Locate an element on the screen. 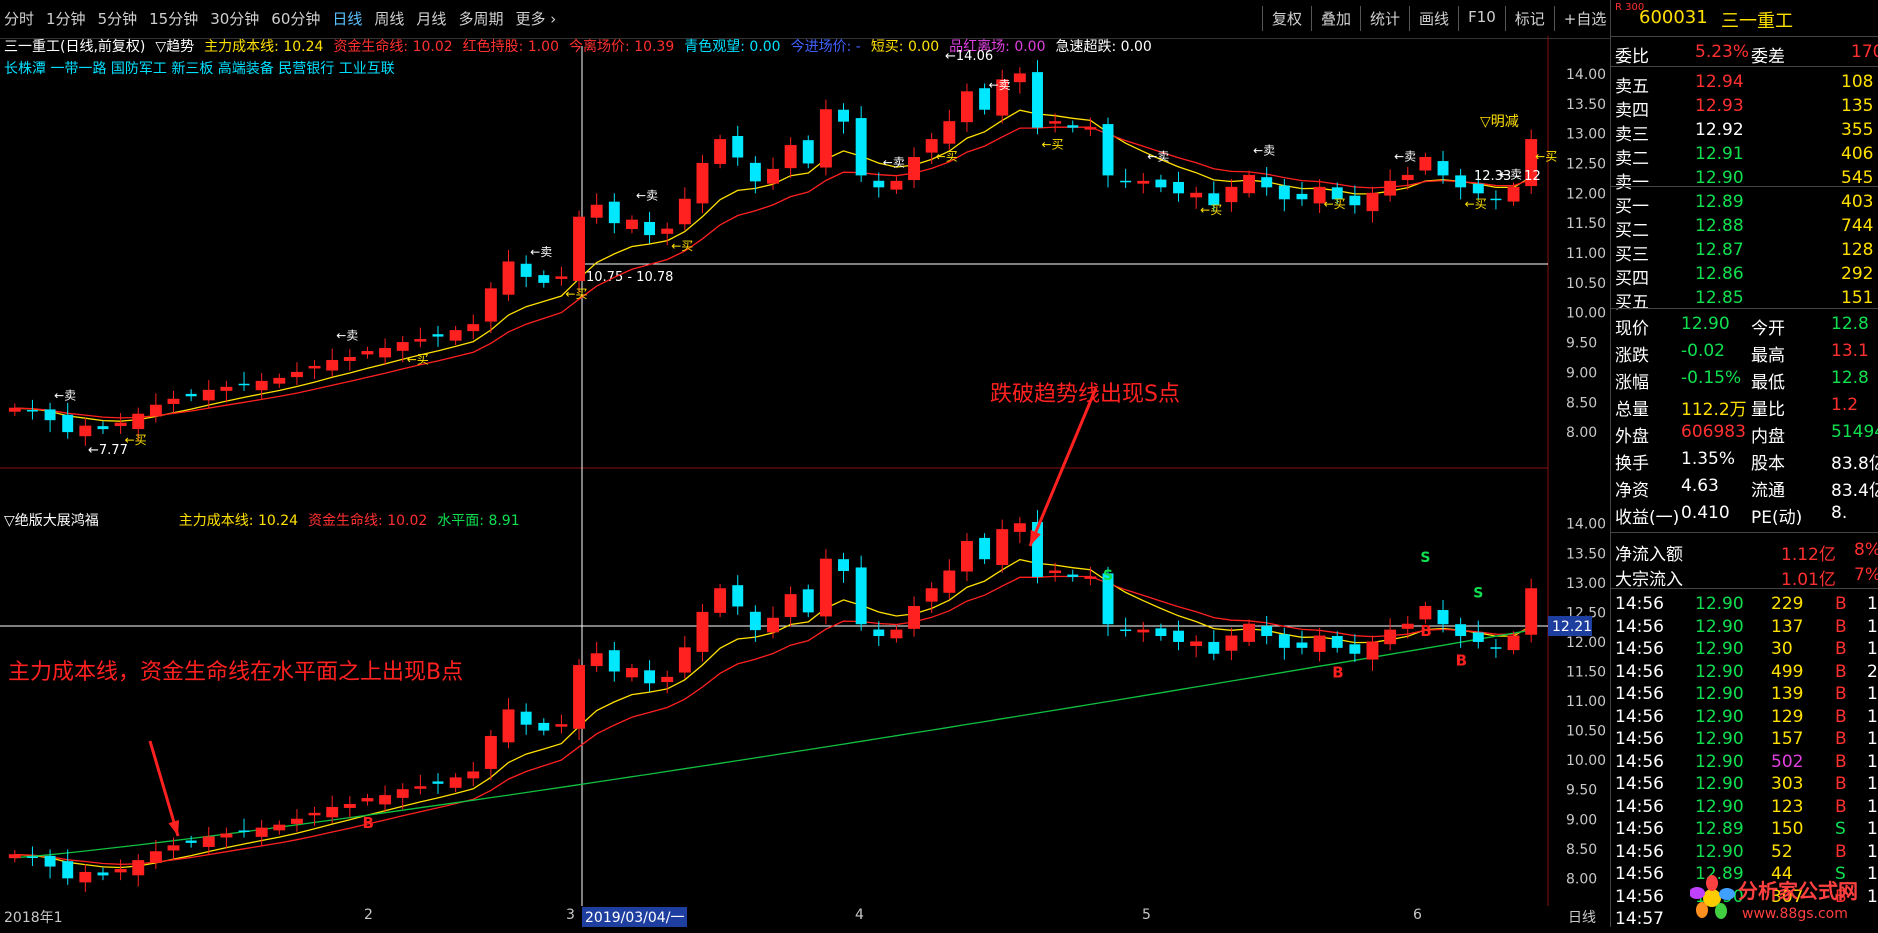 The image size is (1878, 933). stat-value-2: 83.4亿 is located at coordinates (1854, 491).